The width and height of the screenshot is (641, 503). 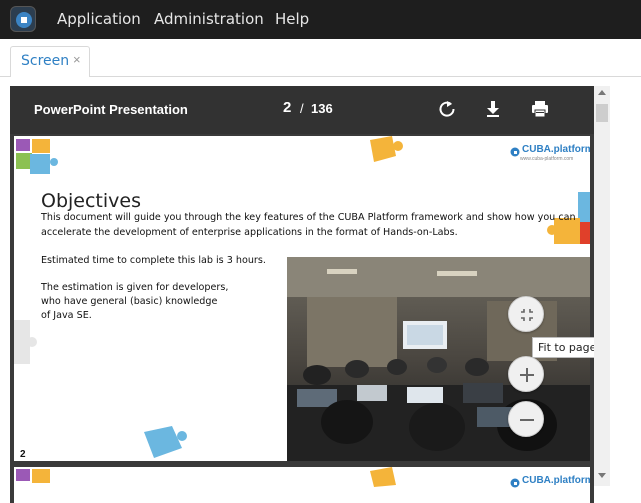 I want to click on vertical-scrollbar, so click(x=602, y=286).